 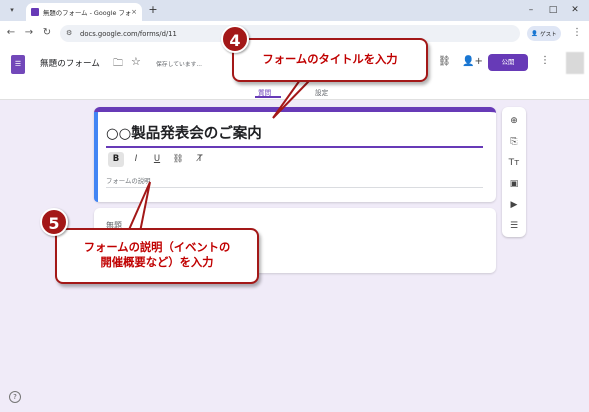 I want to click on description-underline, so click(x=294, y=187).